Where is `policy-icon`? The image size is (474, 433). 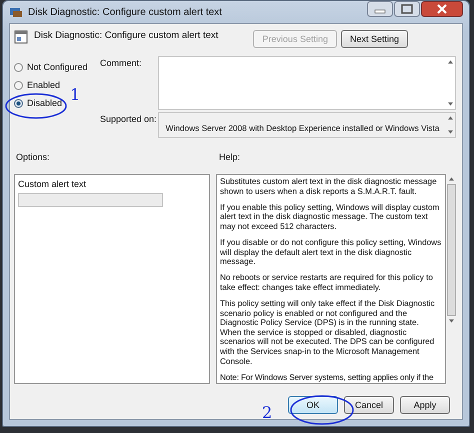
policy-icon is located at coordinates (21, 37).